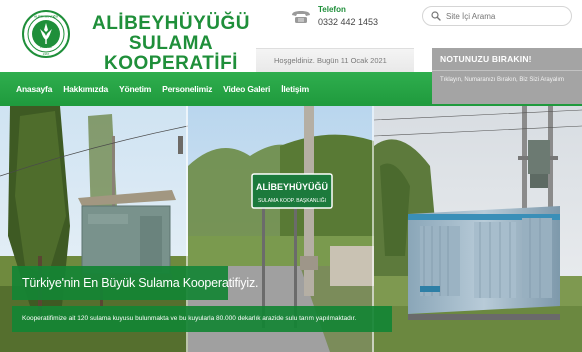 This screenshot has height=352, width=582. I want to click on phone-number: 0332 442 1453, so click(348, 22).